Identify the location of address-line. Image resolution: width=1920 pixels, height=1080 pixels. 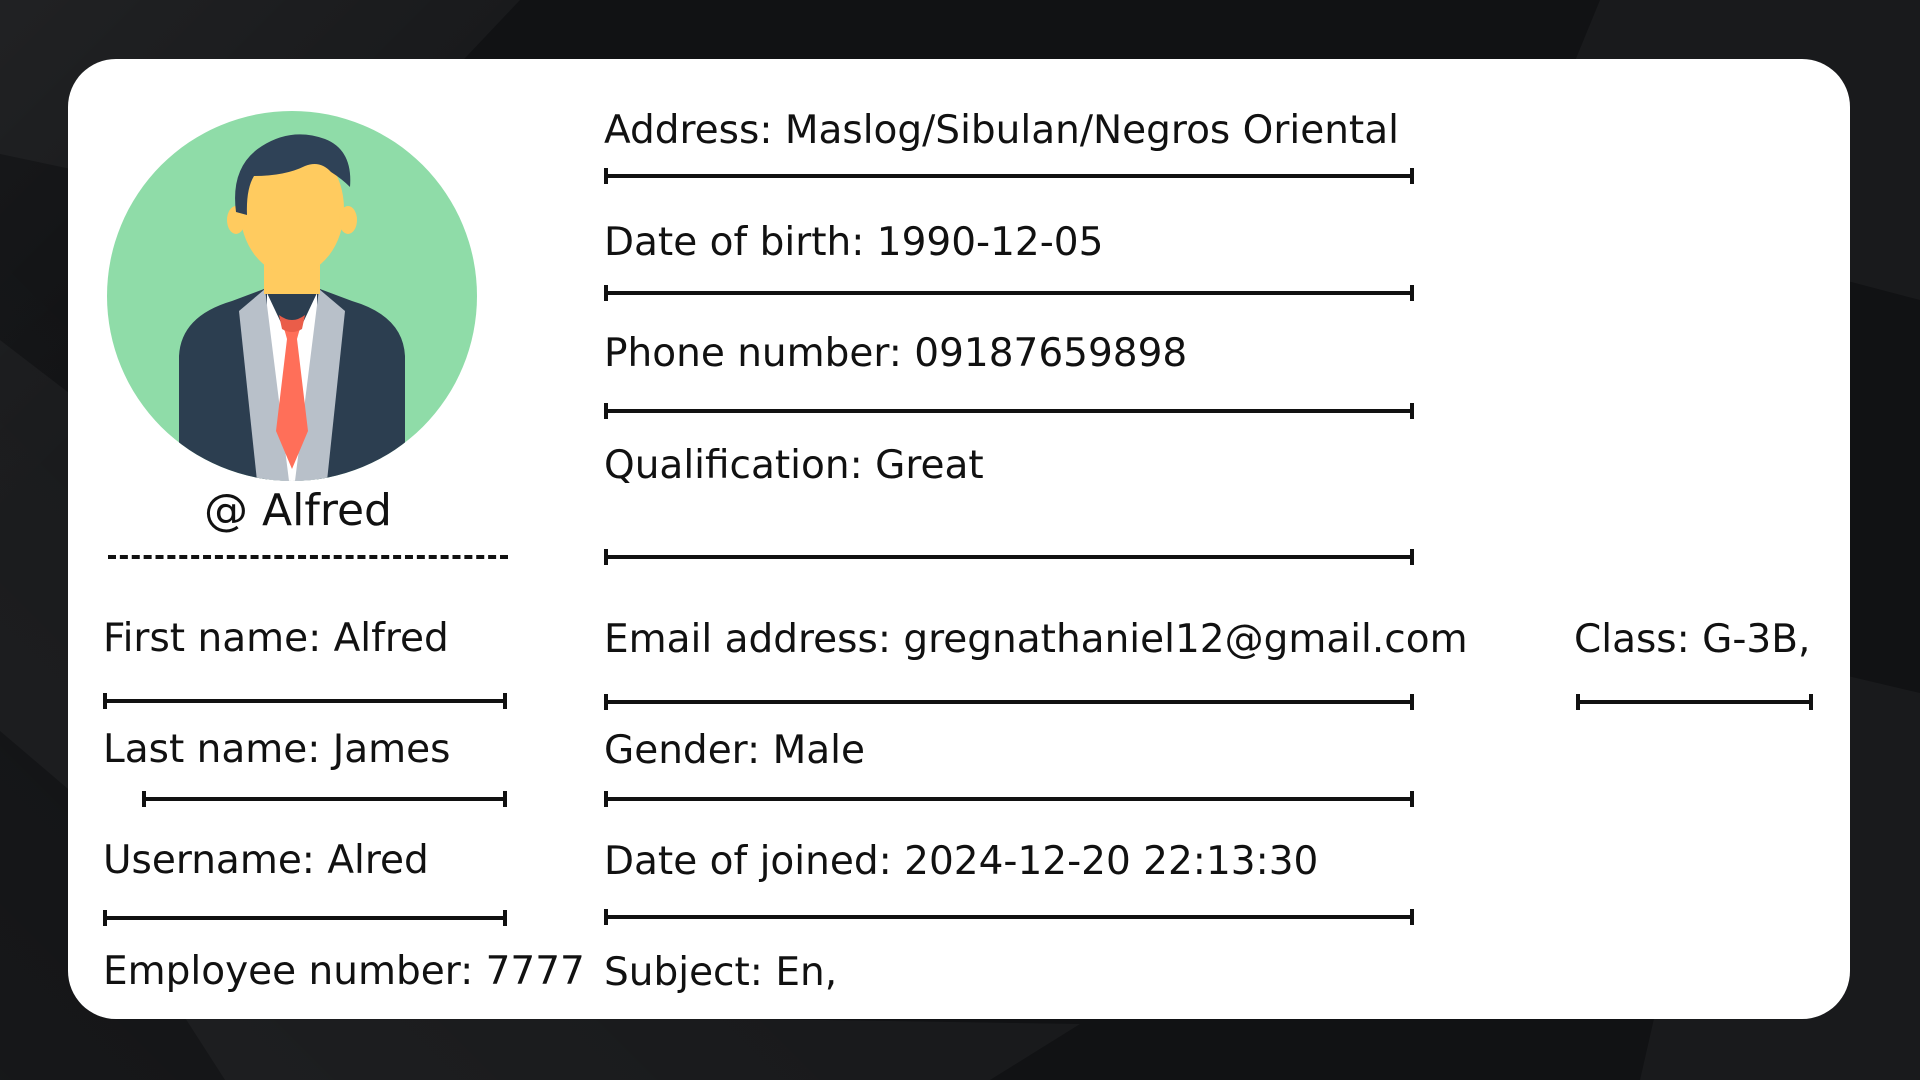
(1009, 176).